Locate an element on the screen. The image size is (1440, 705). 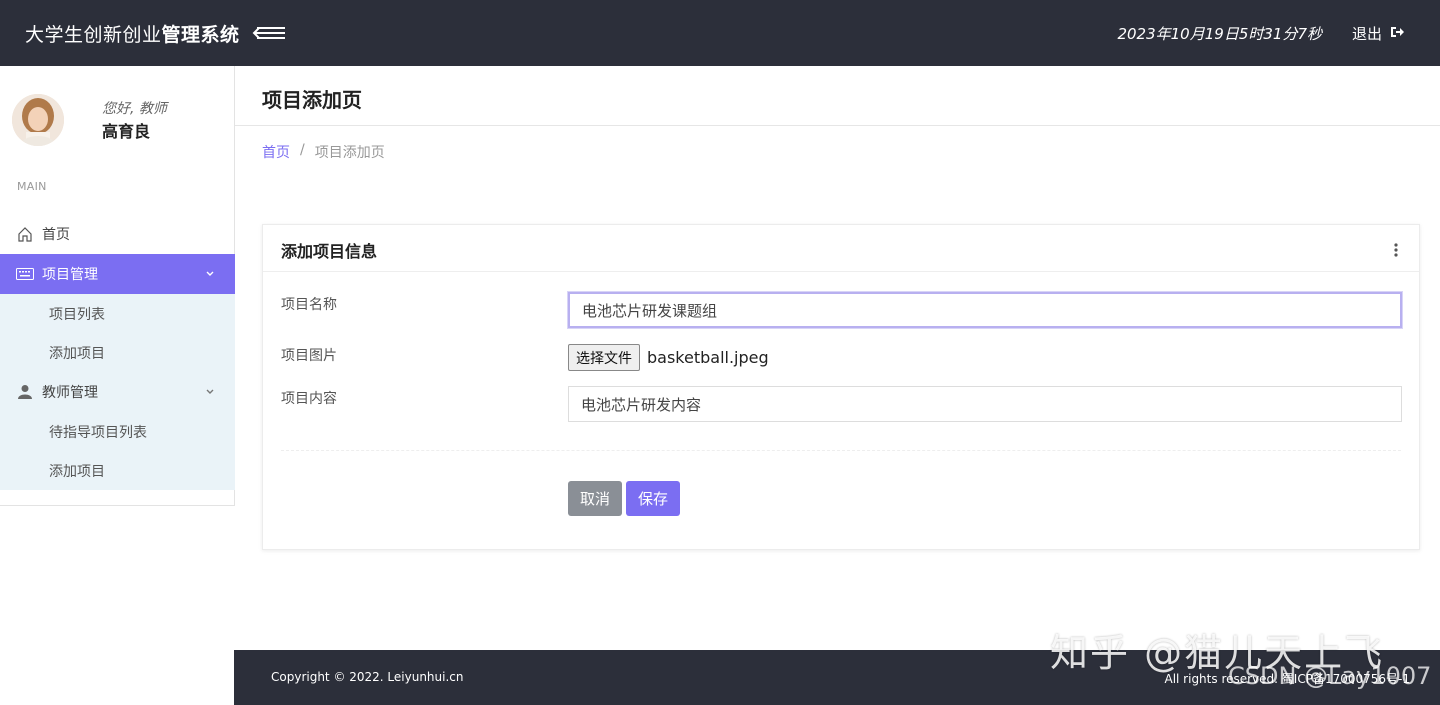
sidebar-item-teacher-management: 教师管理 is located at coordinates (117, 392).